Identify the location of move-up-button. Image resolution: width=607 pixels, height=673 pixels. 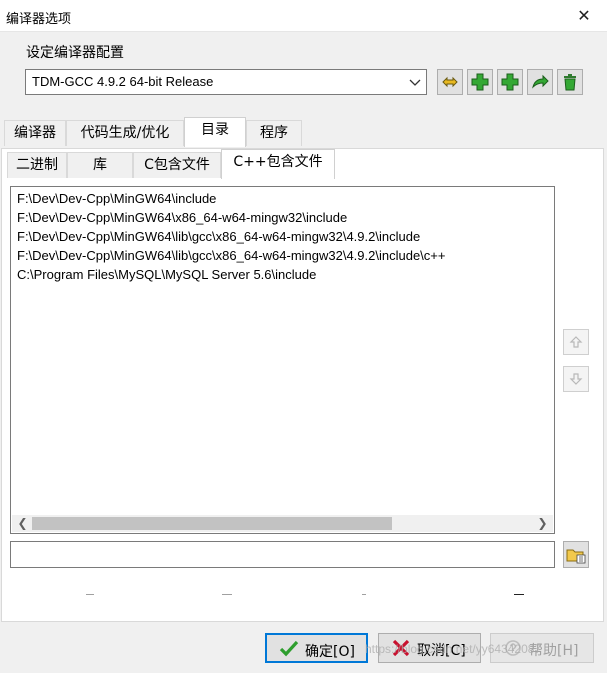
(576, 342).